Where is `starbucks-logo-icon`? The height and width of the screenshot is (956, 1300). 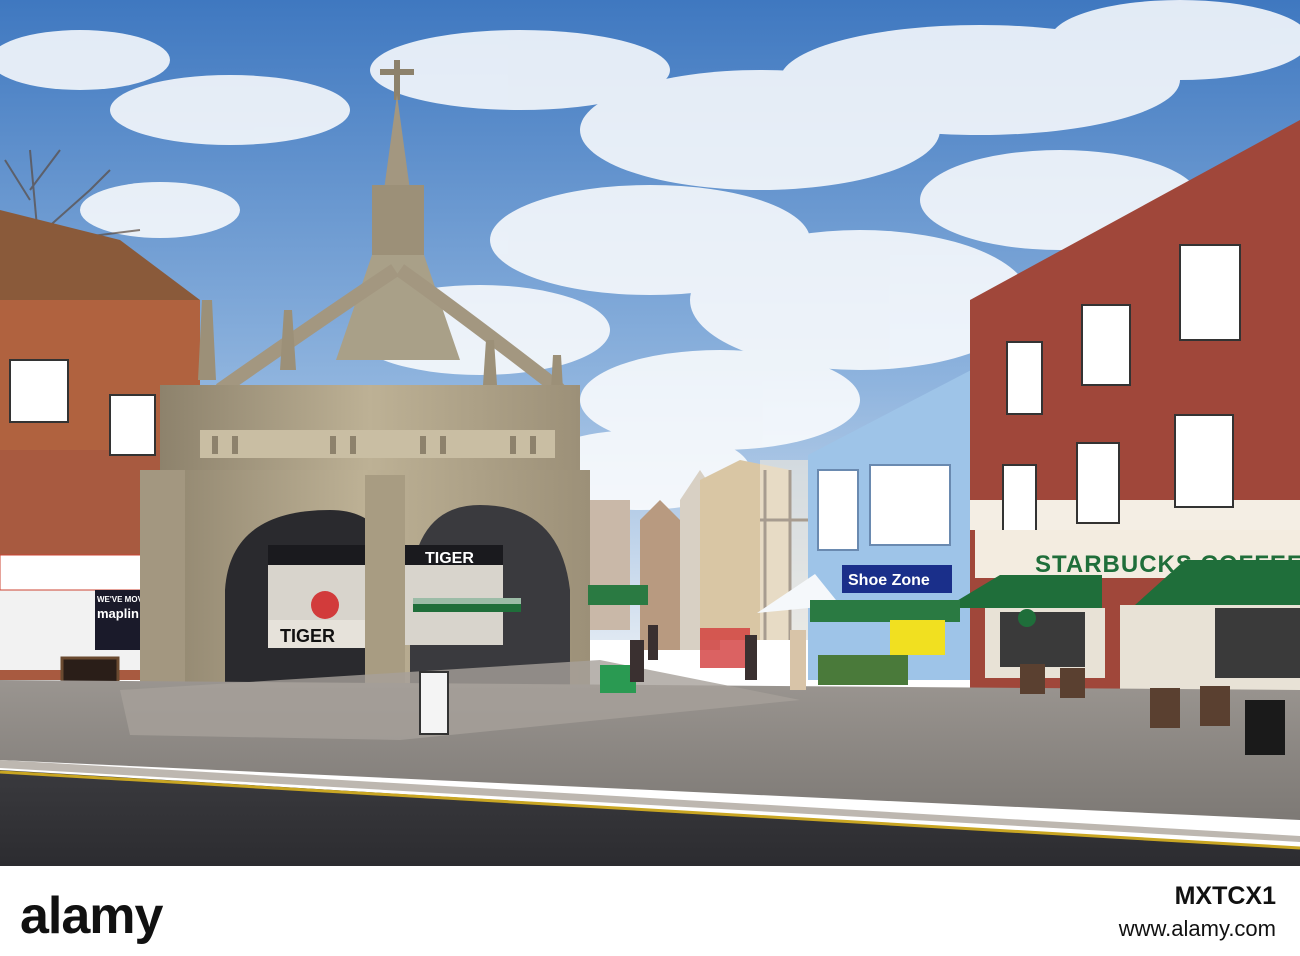 starbucks-logo-icon is located at coordinates (1027, 618).